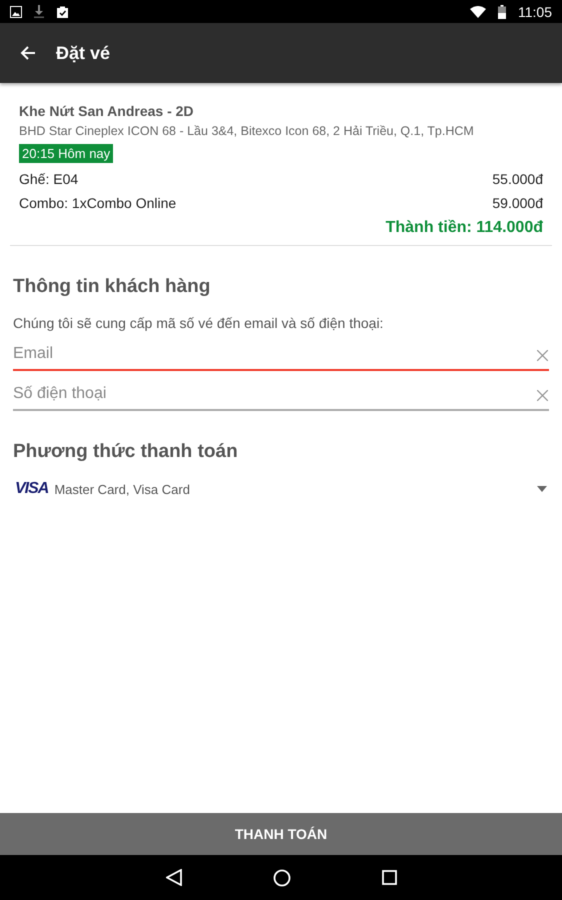  Describe the element at coordinates (174, 877) in the screenshot. I see `back-icon` at that location.